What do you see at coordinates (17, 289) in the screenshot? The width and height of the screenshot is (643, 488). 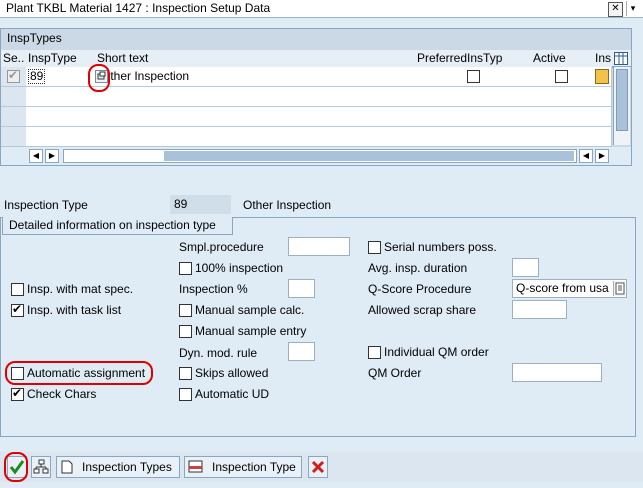 I see `insp-mat-spec-checkbox` at bounding box center [17, 289].